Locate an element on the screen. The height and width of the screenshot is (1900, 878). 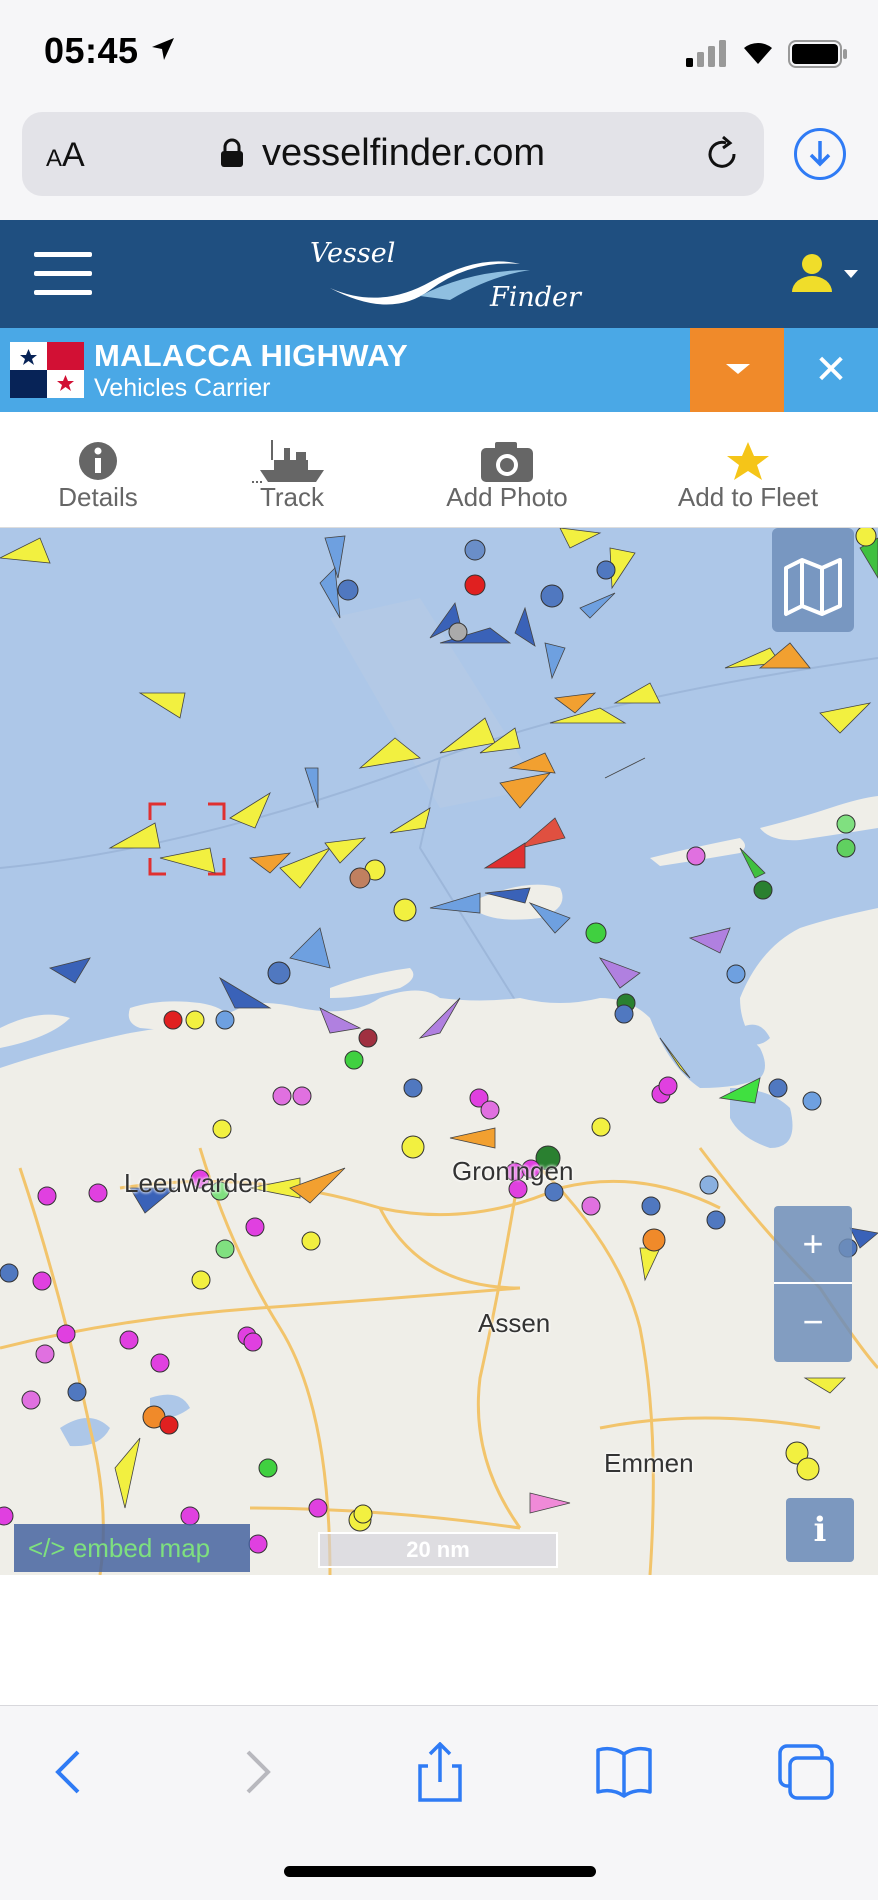
vessel-banner: MALACCA HIGHWAY Vehicles Carrier ✕ is located at coordinates (439, 370).